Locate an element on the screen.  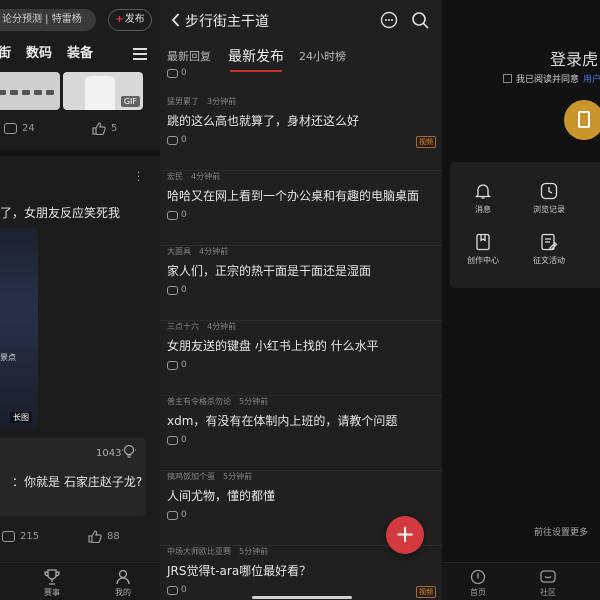
community-icon is located at coordinates (548, 576).